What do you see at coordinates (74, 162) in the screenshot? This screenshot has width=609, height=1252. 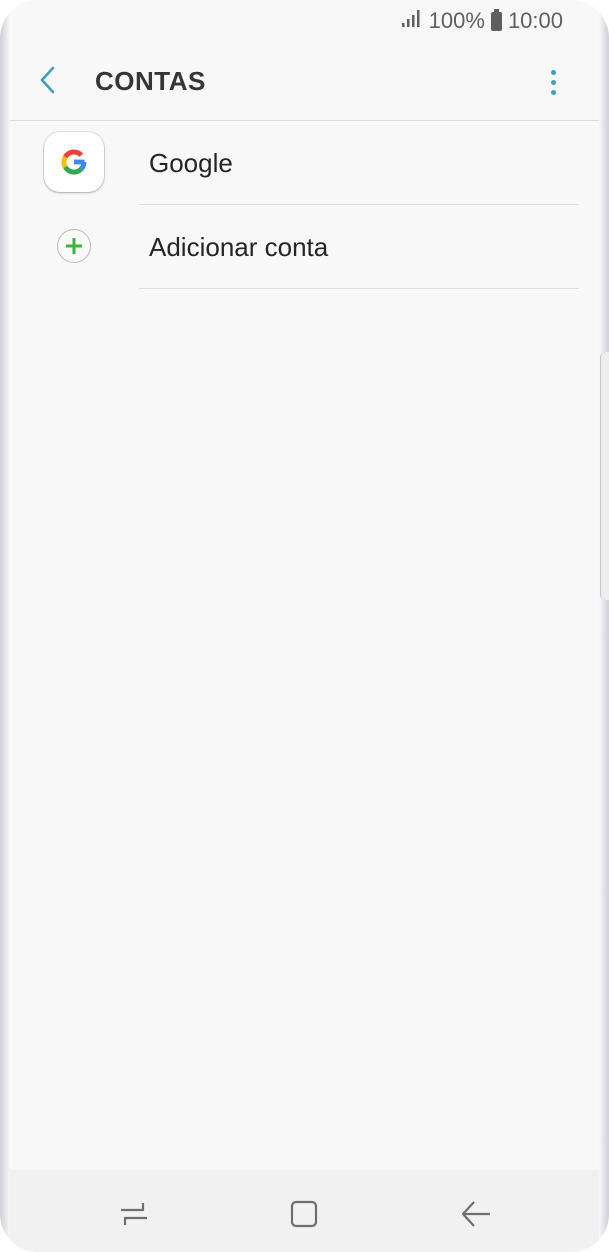 I see `google-icon` at bounding box center [74, 162].